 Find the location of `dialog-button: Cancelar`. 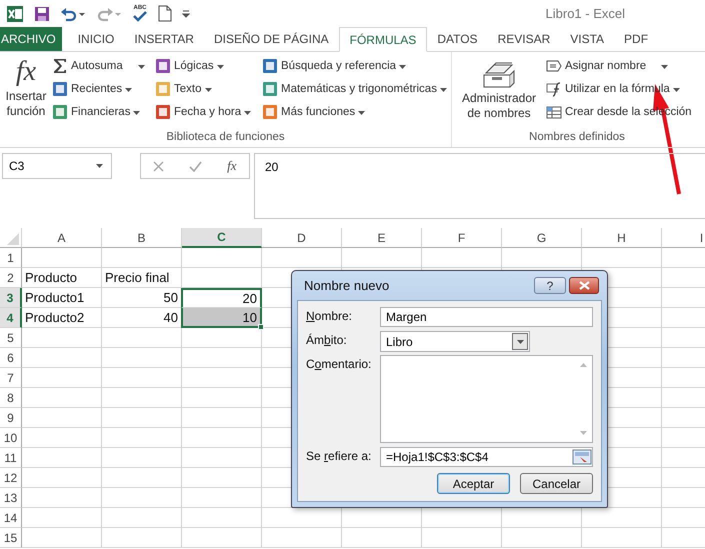

dialog-button: Cancelar is located at coordinates (556, 483).